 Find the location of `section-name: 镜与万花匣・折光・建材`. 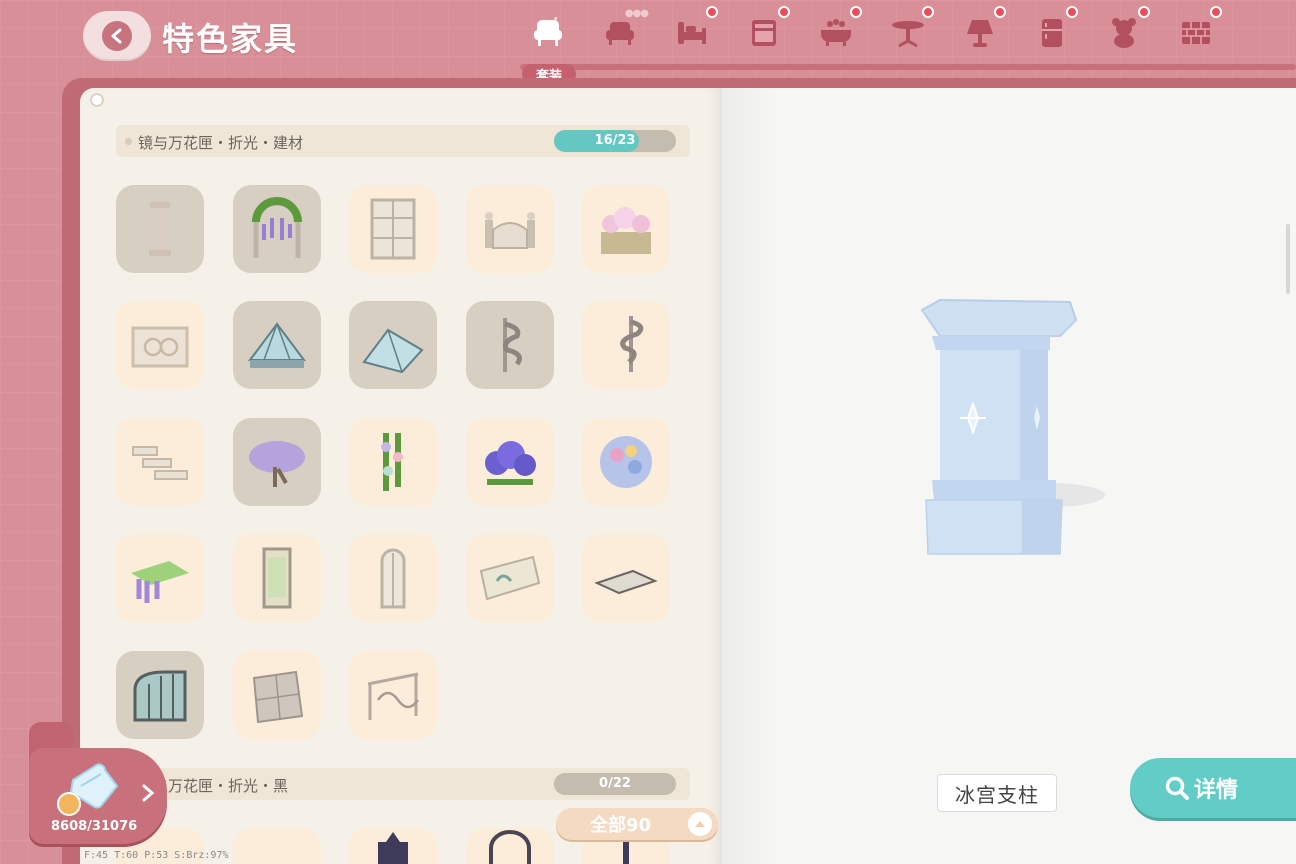

section-name: 镜与万花匣・折光・建材 is located at coordinates (221, 143).